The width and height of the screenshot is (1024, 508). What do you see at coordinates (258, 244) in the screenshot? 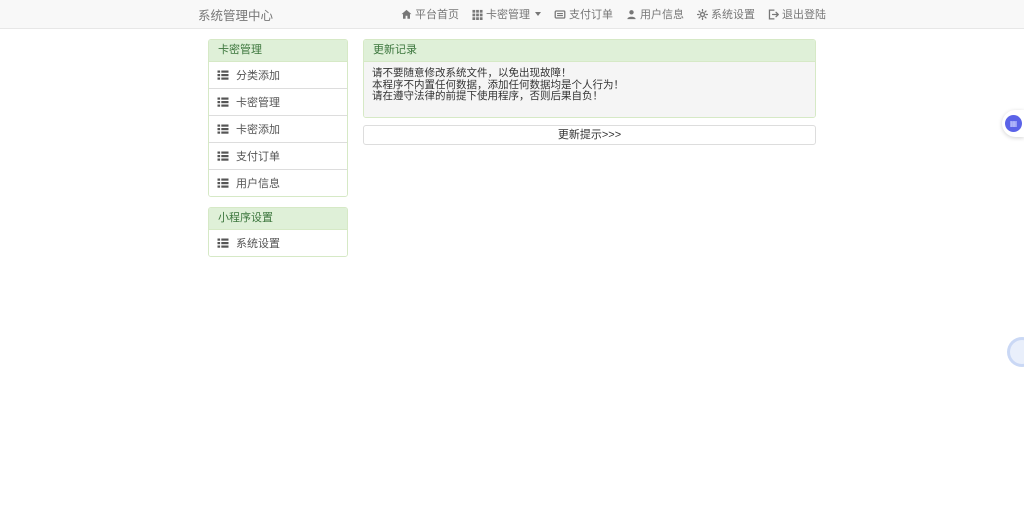
I see `sidebar-item-label: 系统设置` at bounding box center [258, 244].